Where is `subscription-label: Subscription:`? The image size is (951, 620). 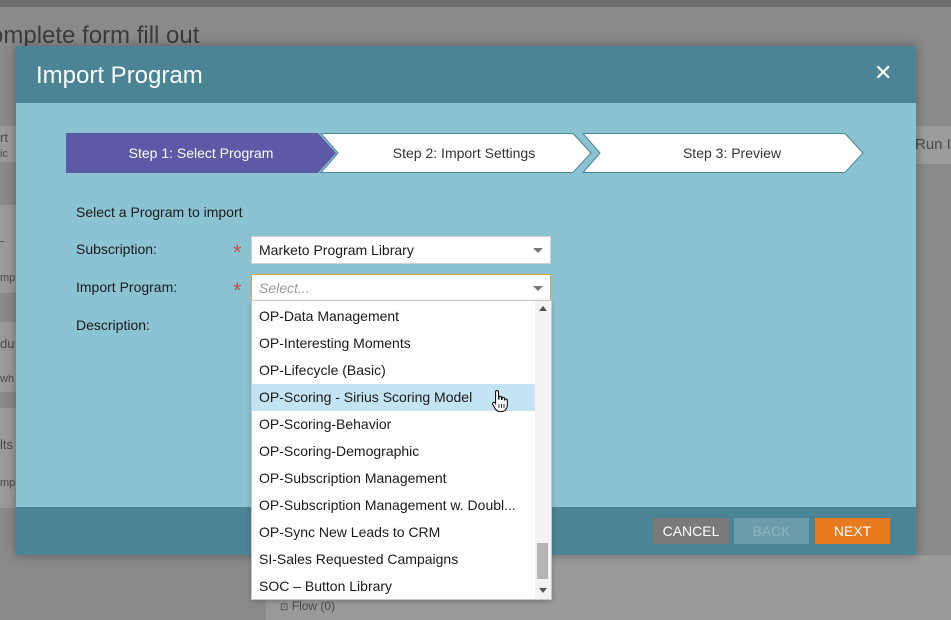 subscription-label: Subscription: is located at coordinates (116, 249).